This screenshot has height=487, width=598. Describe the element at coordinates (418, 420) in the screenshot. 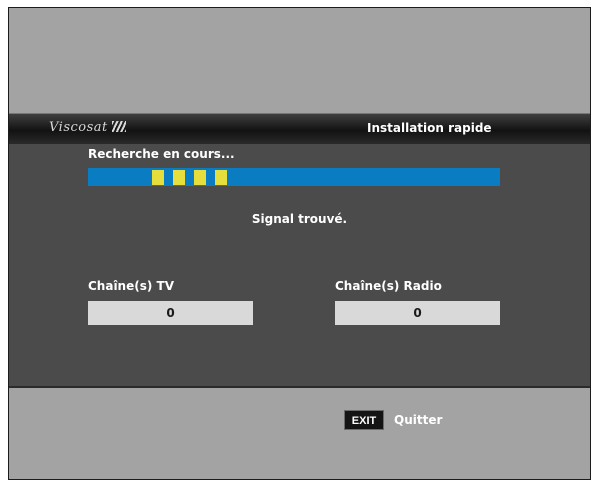

I see `exit-label: Quitter` at that location.